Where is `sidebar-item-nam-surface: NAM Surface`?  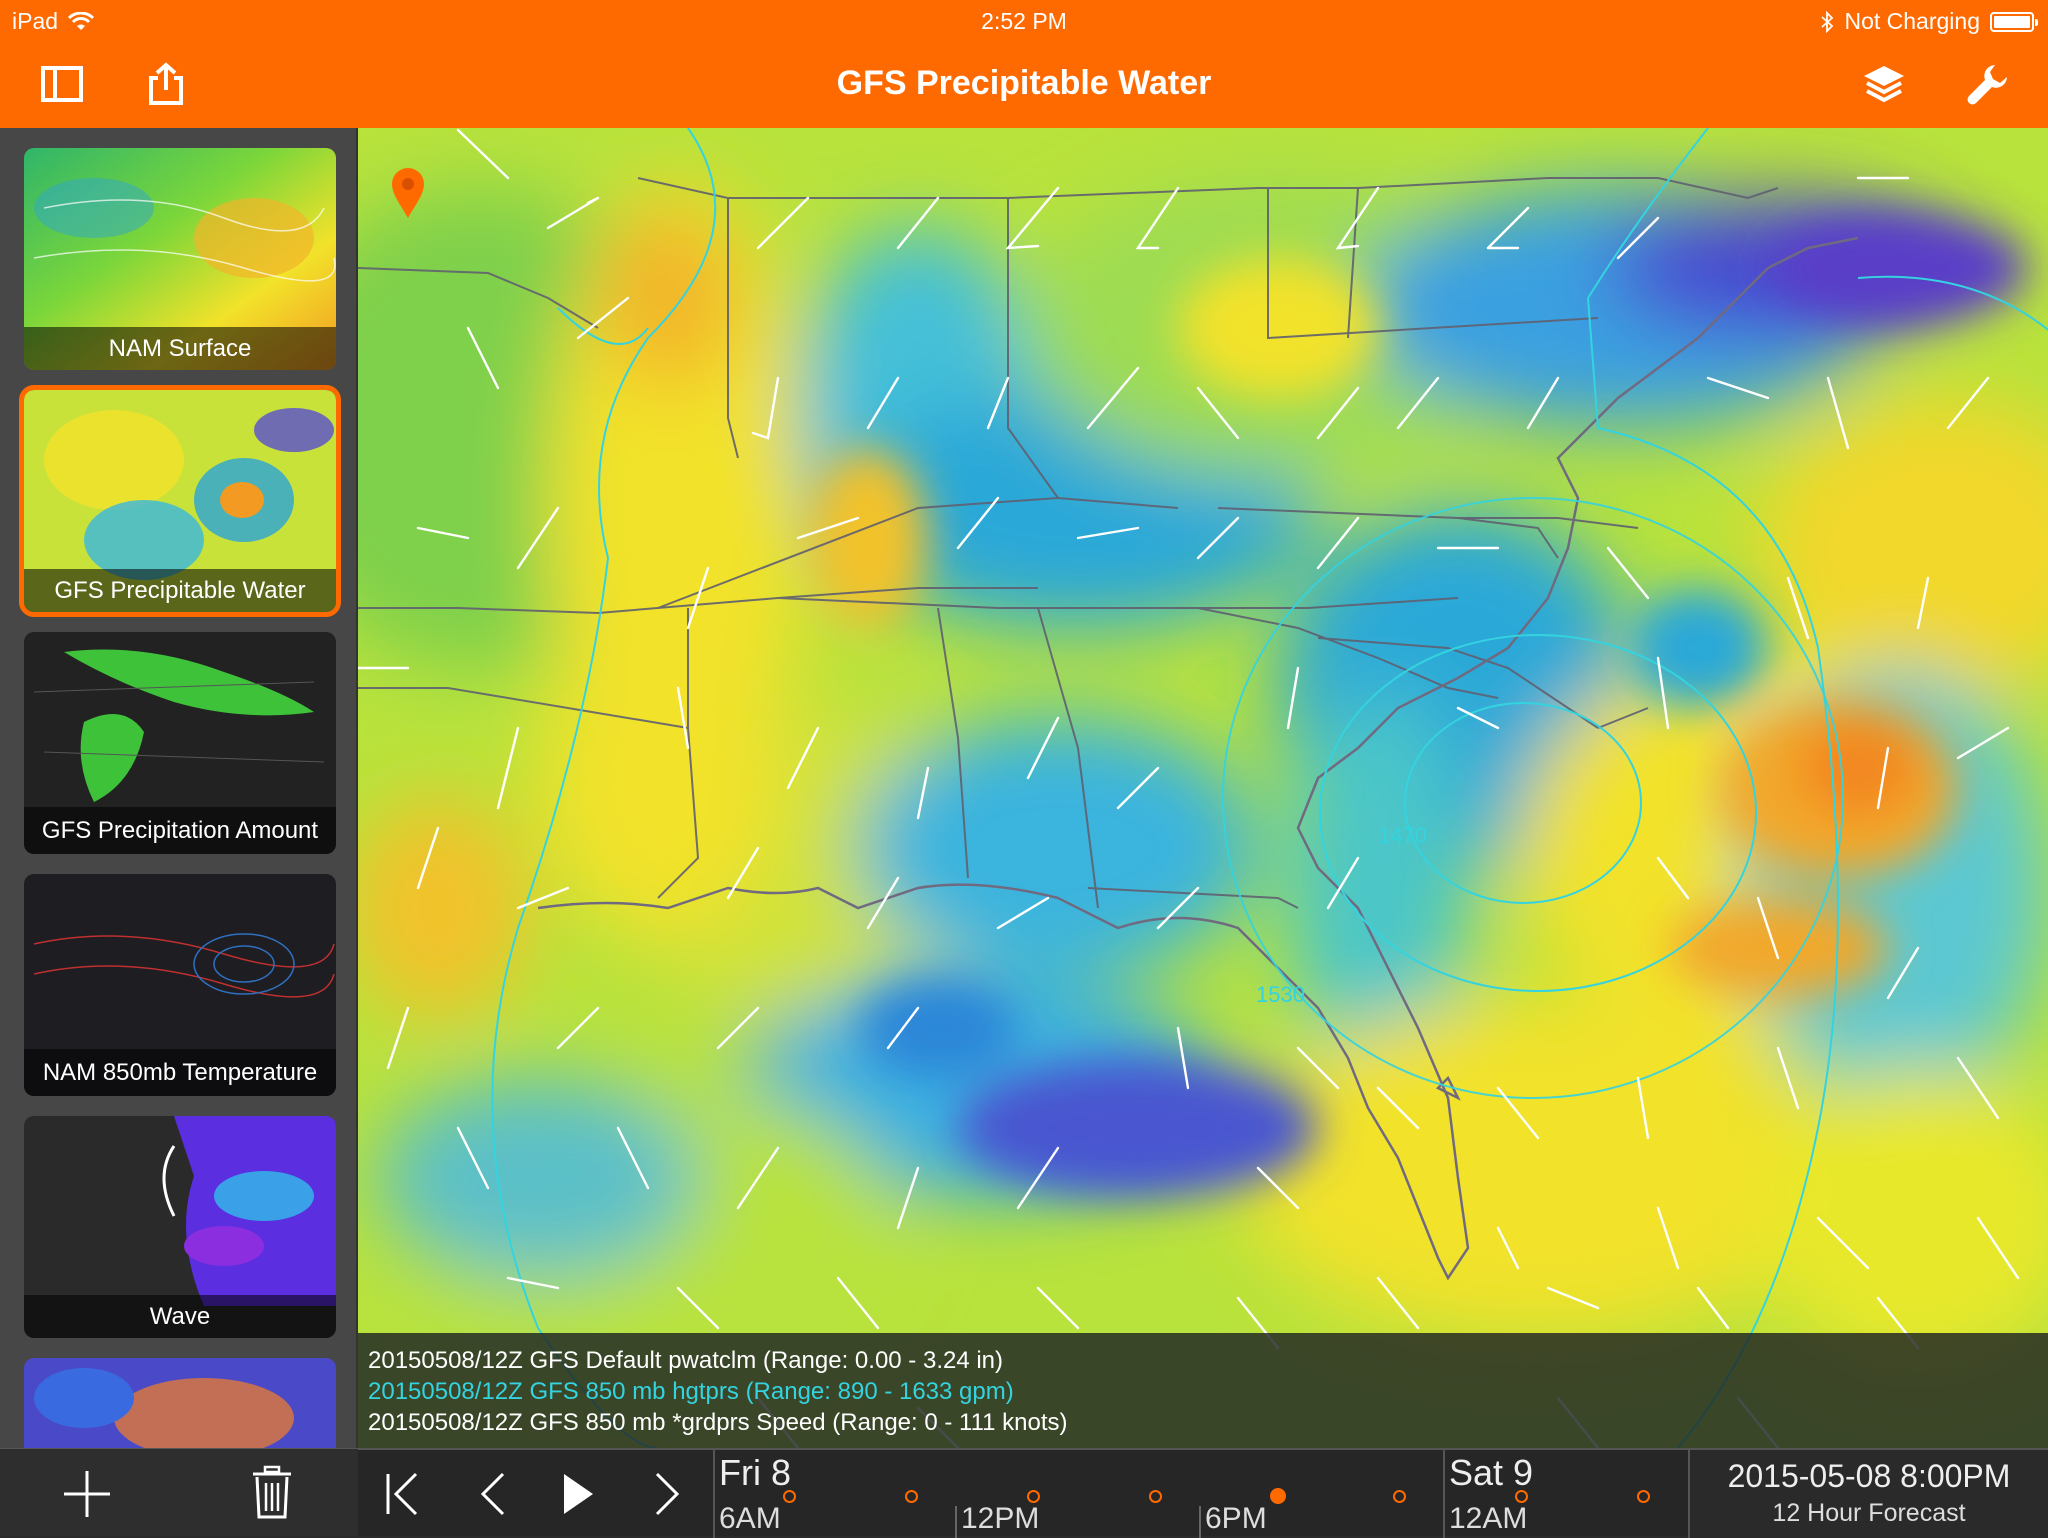 sidebar-item-nam-surface: NAM Surface is located at coordinates (180, 259).